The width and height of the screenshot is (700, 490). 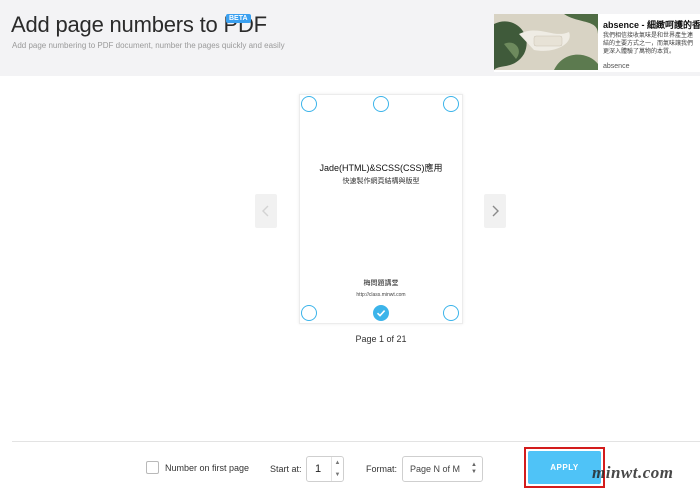 What do you see at coordinates (546, 42) in the screenshot?
I see `ad-image` at bounding box center [546, 42].